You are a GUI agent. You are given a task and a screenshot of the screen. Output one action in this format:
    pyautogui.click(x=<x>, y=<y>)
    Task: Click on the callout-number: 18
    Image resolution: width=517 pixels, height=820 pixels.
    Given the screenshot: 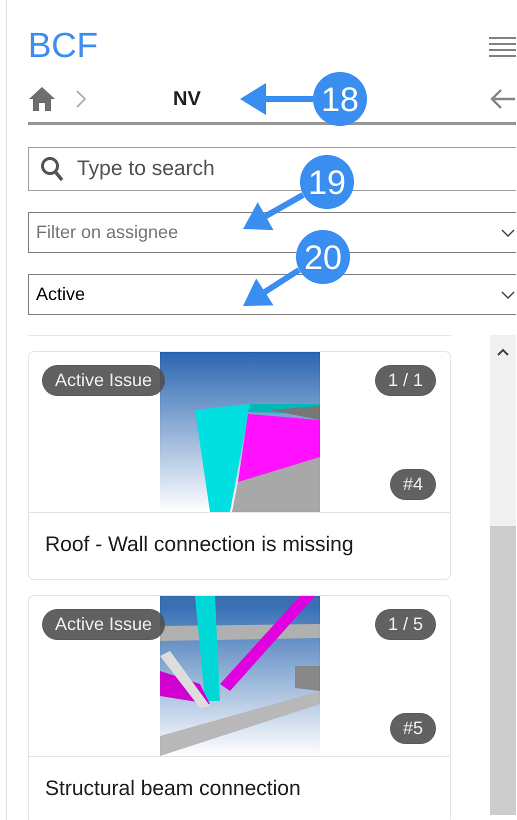 What is the action you would take?
    pyautogui.click(x=340, y=100)
    